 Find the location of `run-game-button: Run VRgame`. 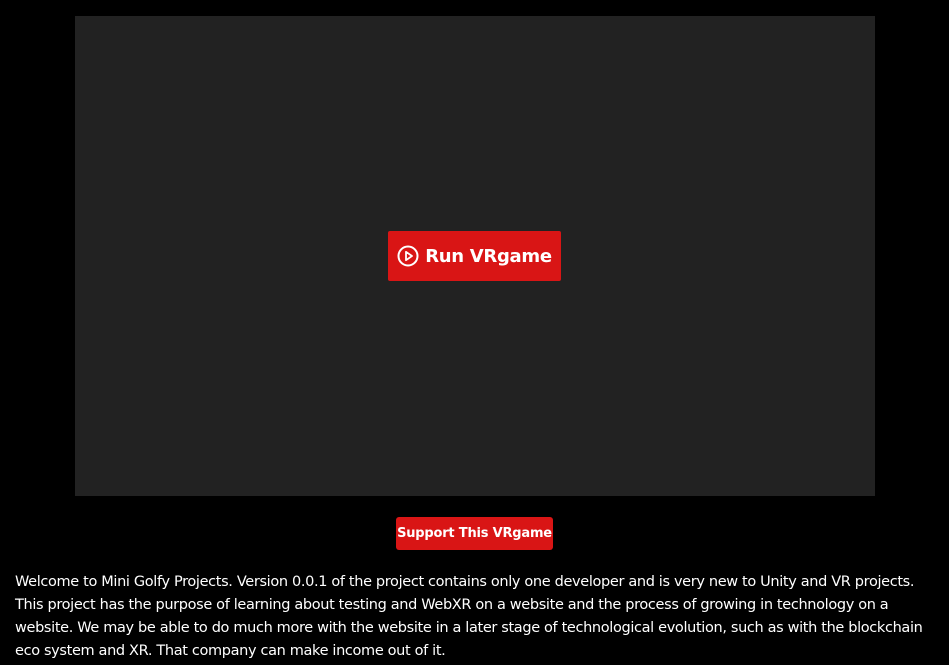

run-game-button: Run VRgame is located at coordinates (474, 256).